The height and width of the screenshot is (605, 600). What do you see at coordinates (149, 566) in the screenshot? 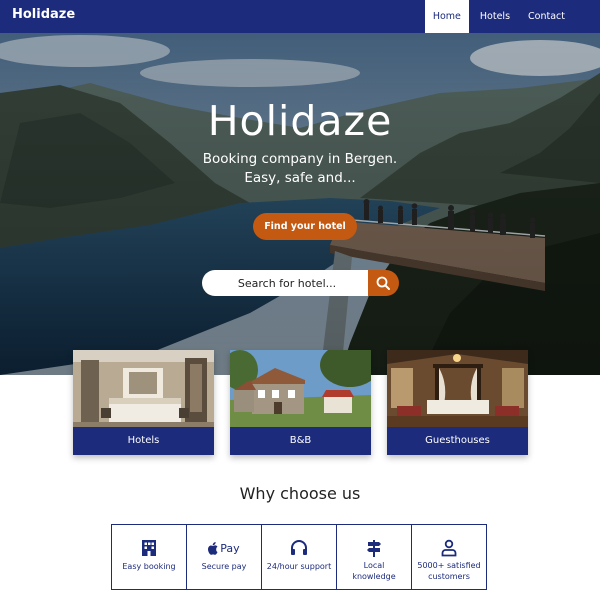
I see `feature-label: Easy booking` at bounding box center [149, 566].